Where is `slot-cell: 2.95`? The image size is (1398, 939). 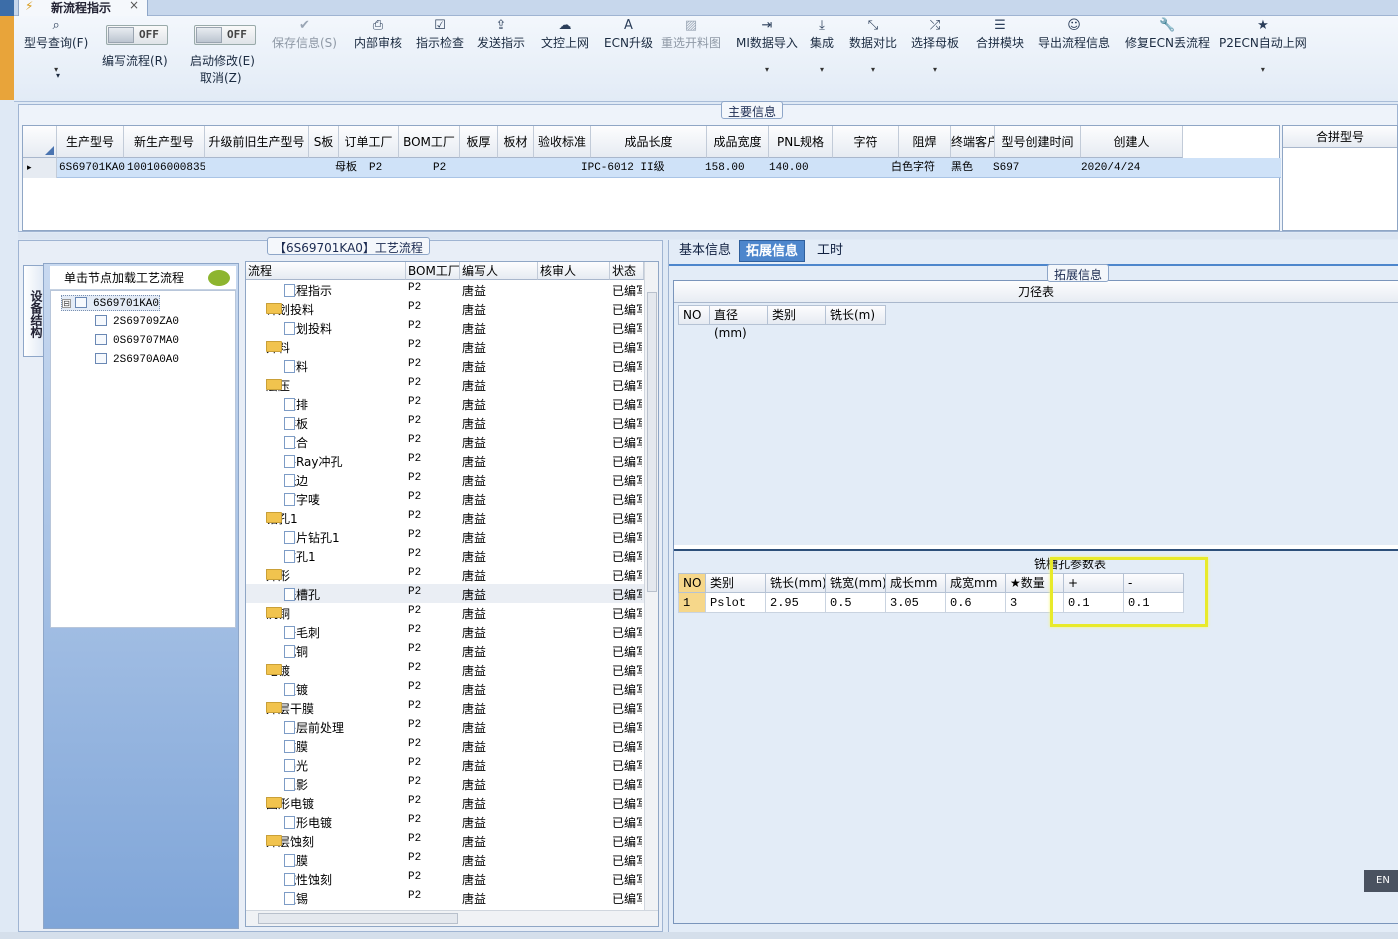 slot-cell: 2.95 is located at coordinates (796, 603).